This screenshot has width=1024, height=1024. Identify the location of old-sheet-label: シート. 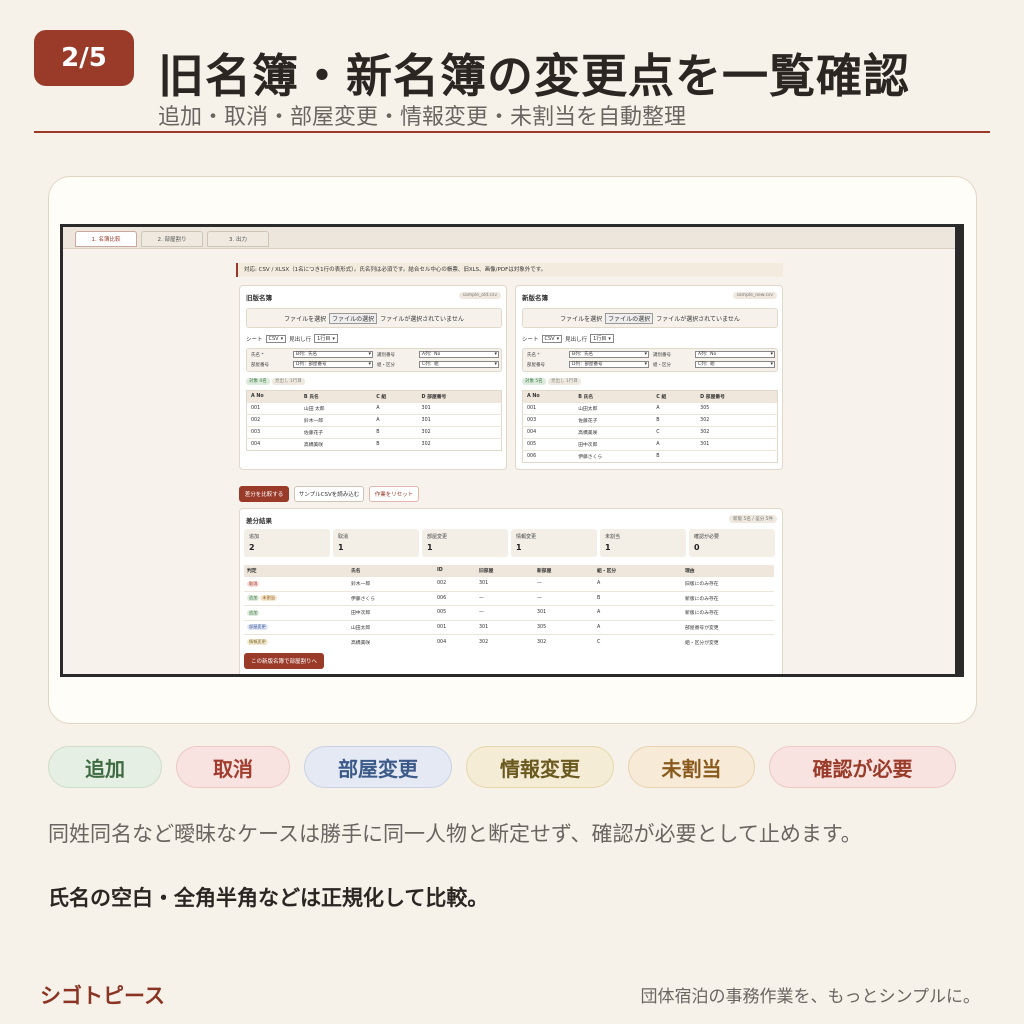
(254, 339).